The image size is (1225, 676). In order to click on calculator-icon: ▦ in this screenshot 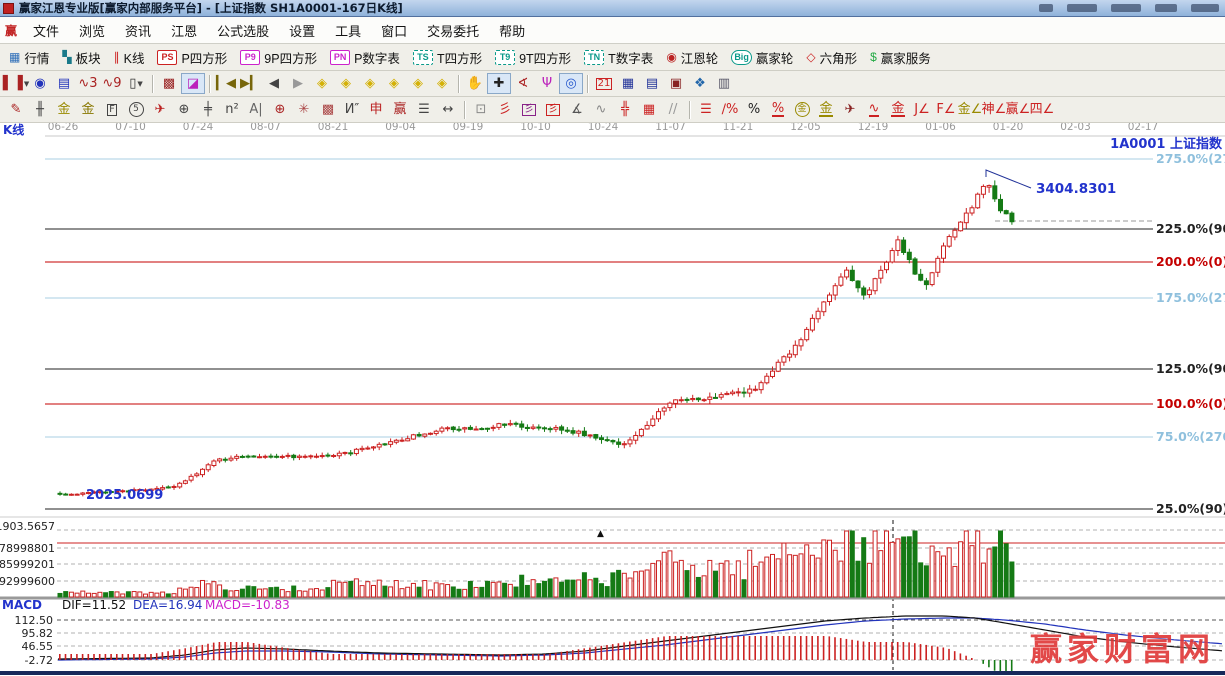, I will do `click(628, 83)`.